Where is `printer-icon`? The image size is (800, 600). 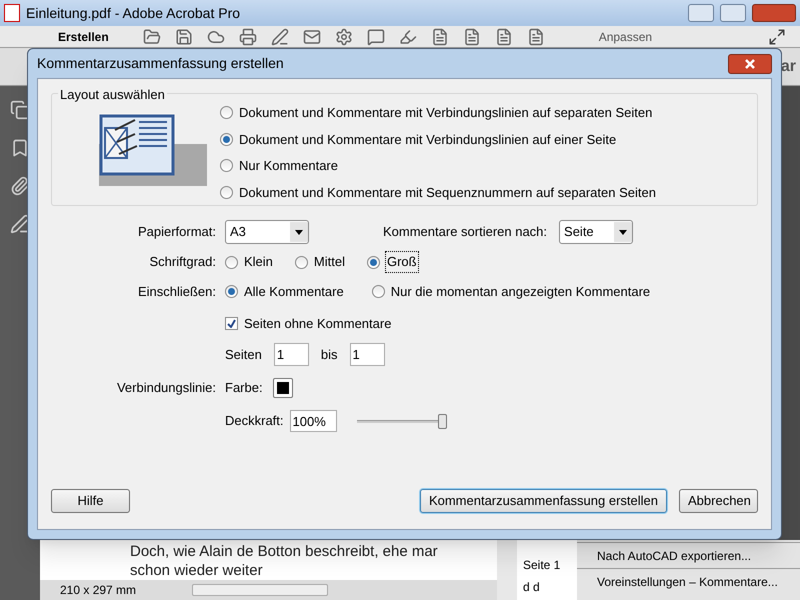
printer-icon is located at coordinates (247, 37).